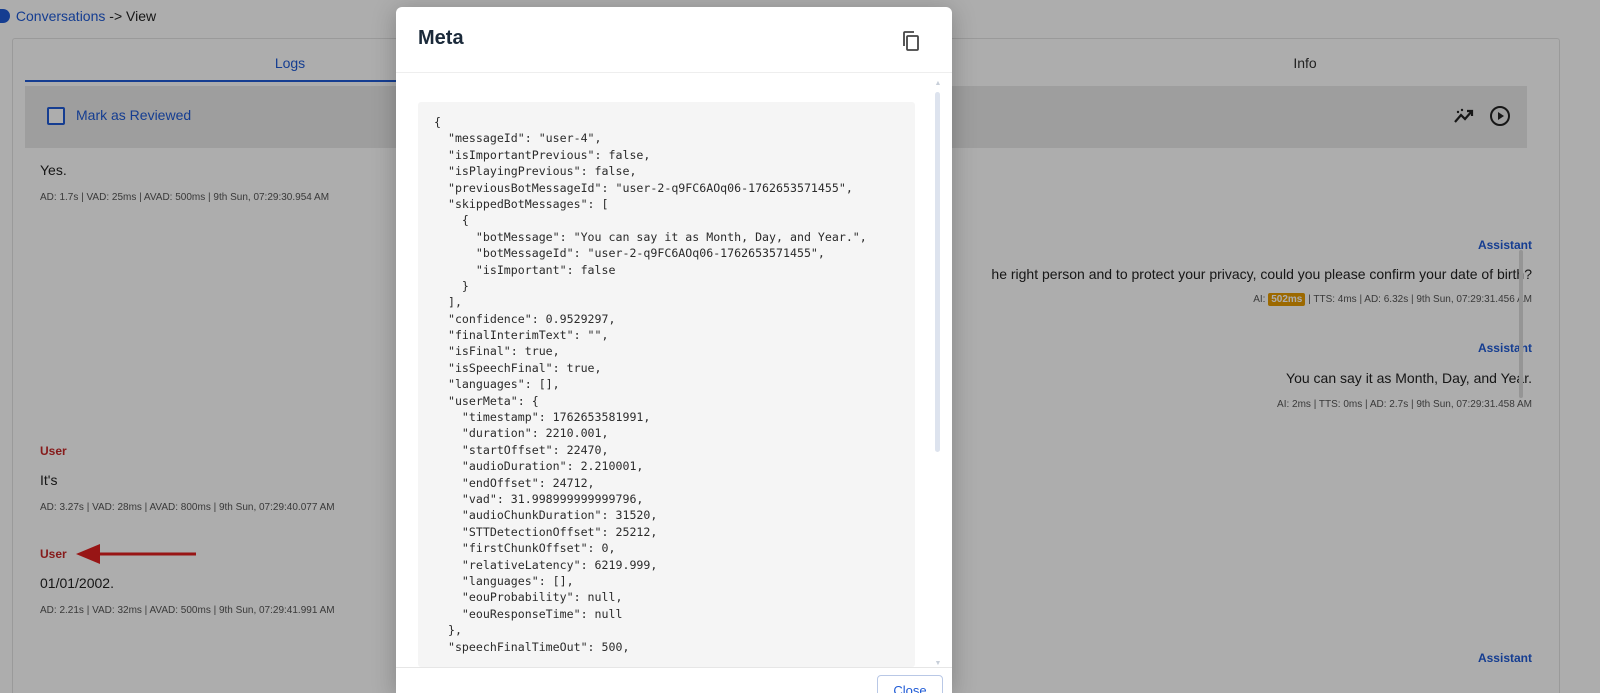 The width and height of the screenshot is (1600, 693). What do you see at coordinates (546, 531) in the screenshot?
I see `code-line: "STTDetectionOffset": 25212,` at bounding box center [546, 531].